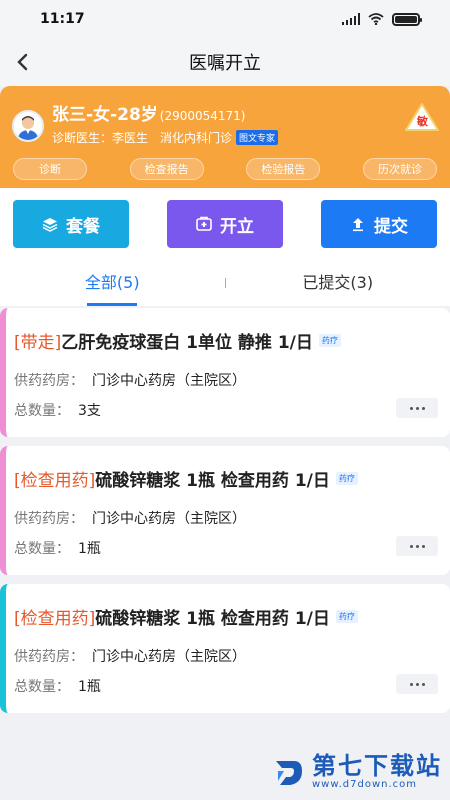 The height and width of the screenshot is (800, 450). I want to click on page-title: 医嘱开立, so click(225, 63).